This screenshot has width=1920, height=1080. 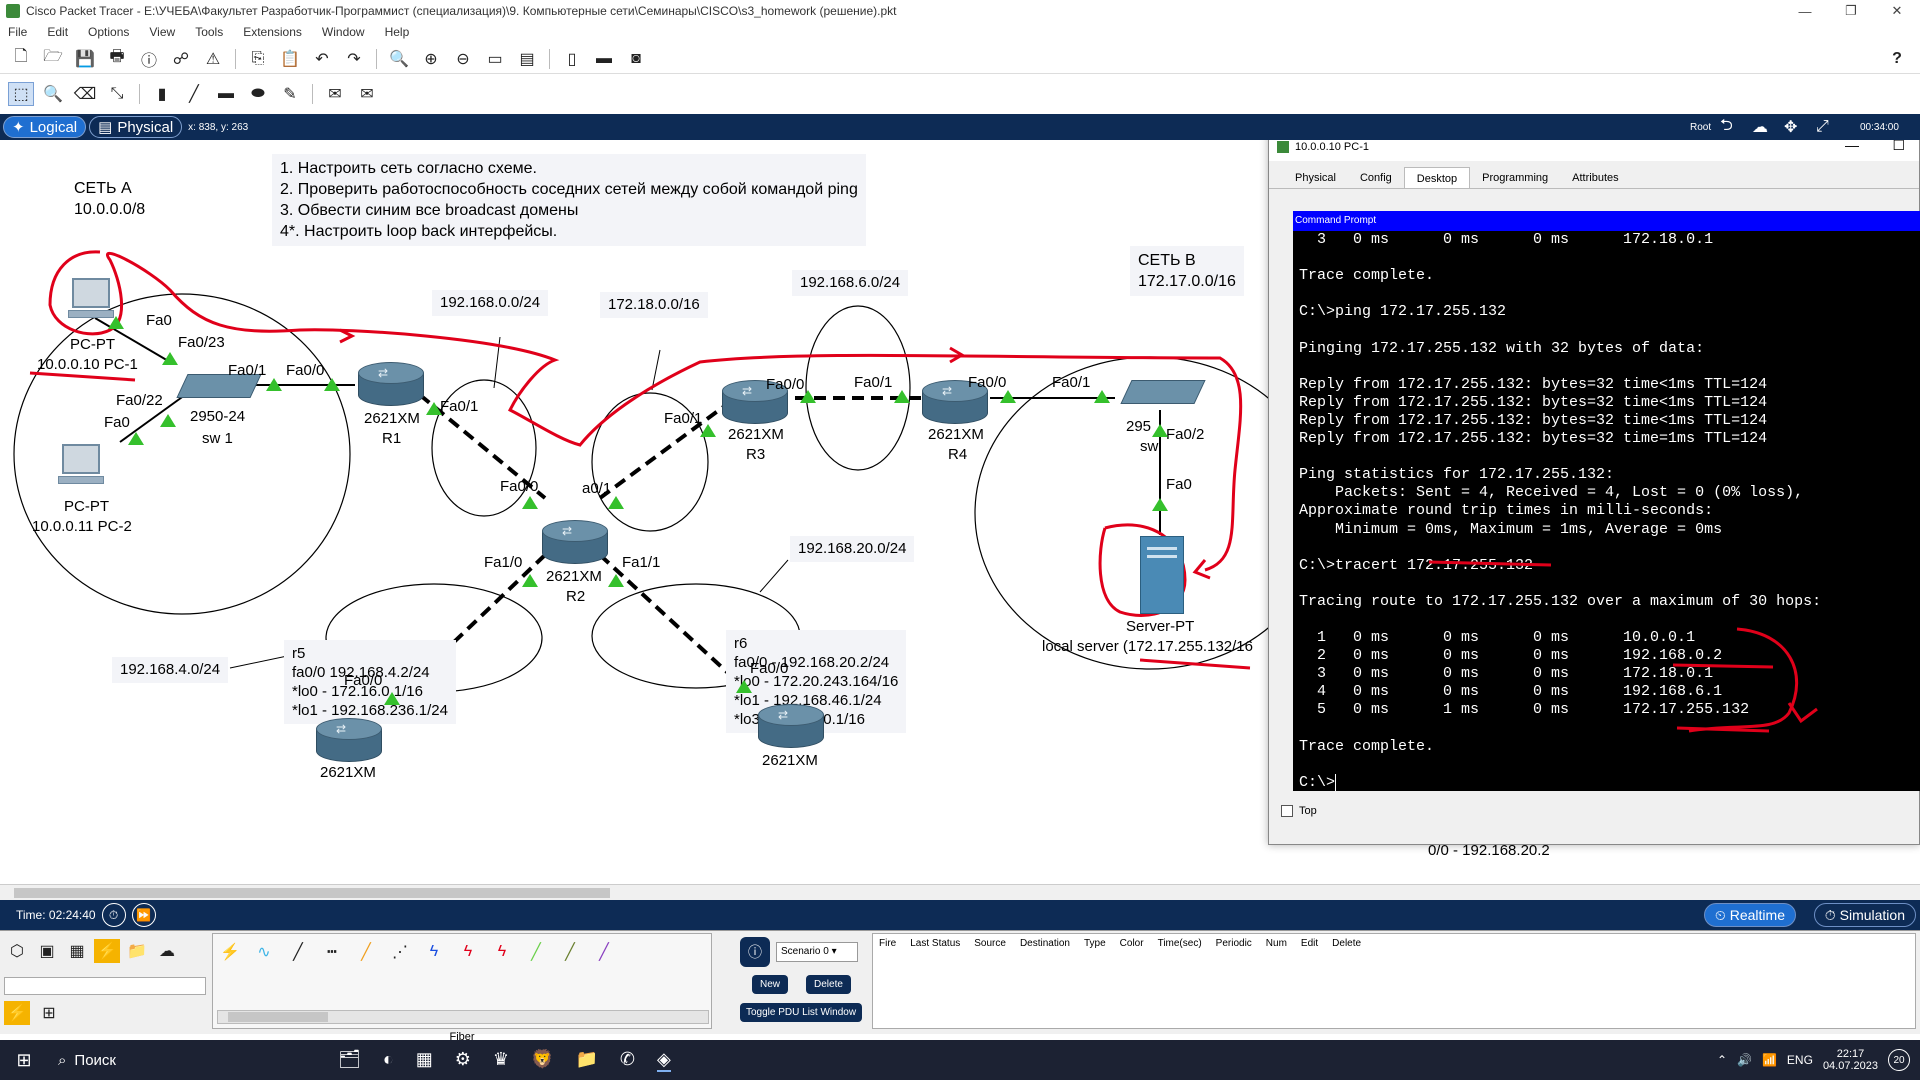 What do you see at coordinates (1287, 811) in the screenshot?
I see `top-checkbox` at bounding box center [1287, 811].